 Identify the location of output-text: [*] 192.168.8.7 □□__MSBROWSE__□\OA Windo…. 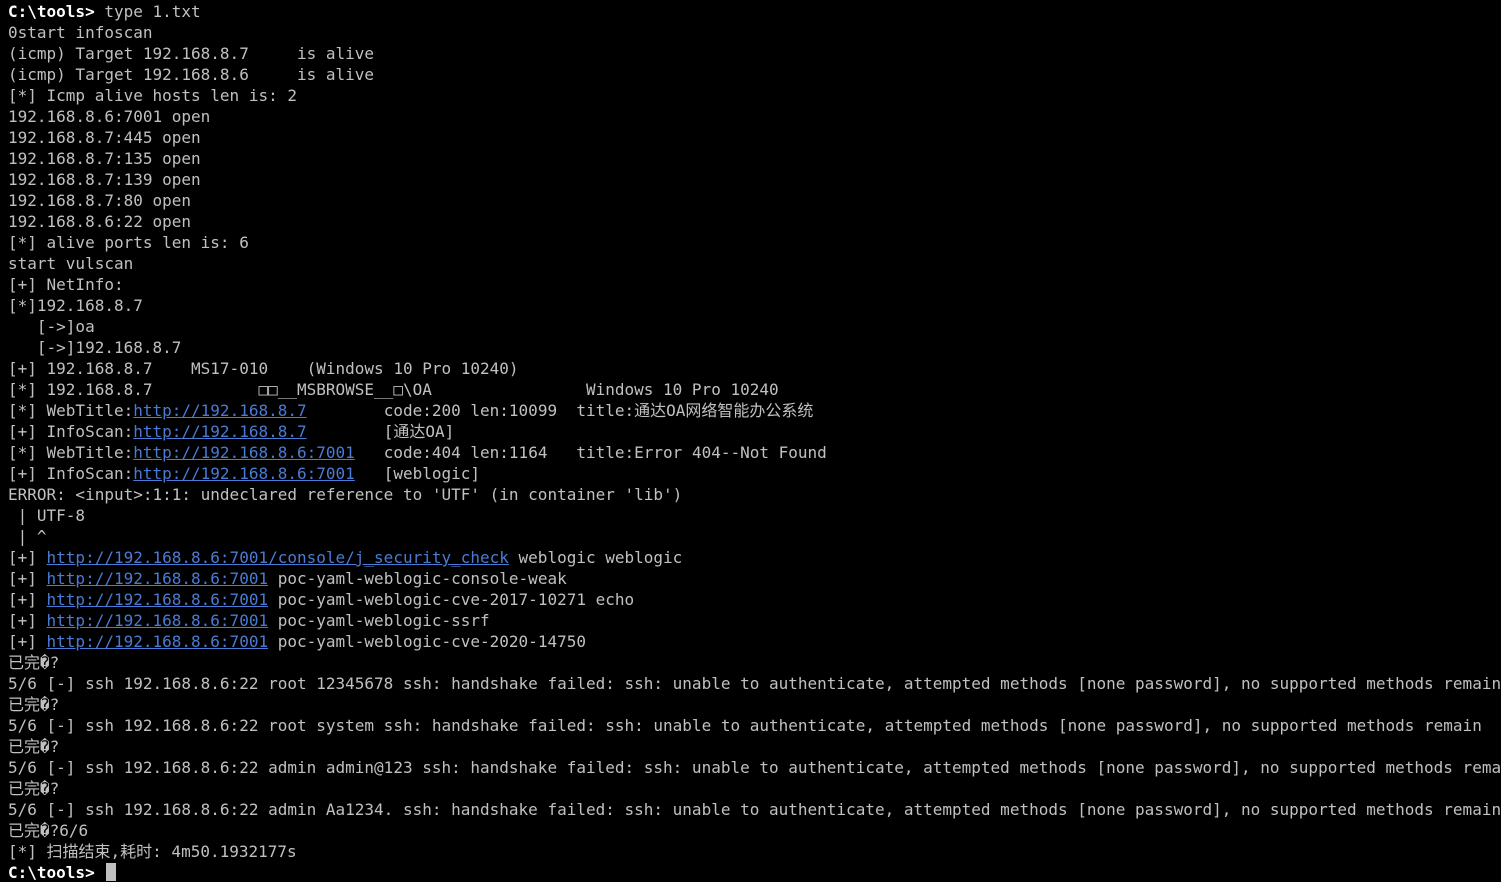
(393, 389).